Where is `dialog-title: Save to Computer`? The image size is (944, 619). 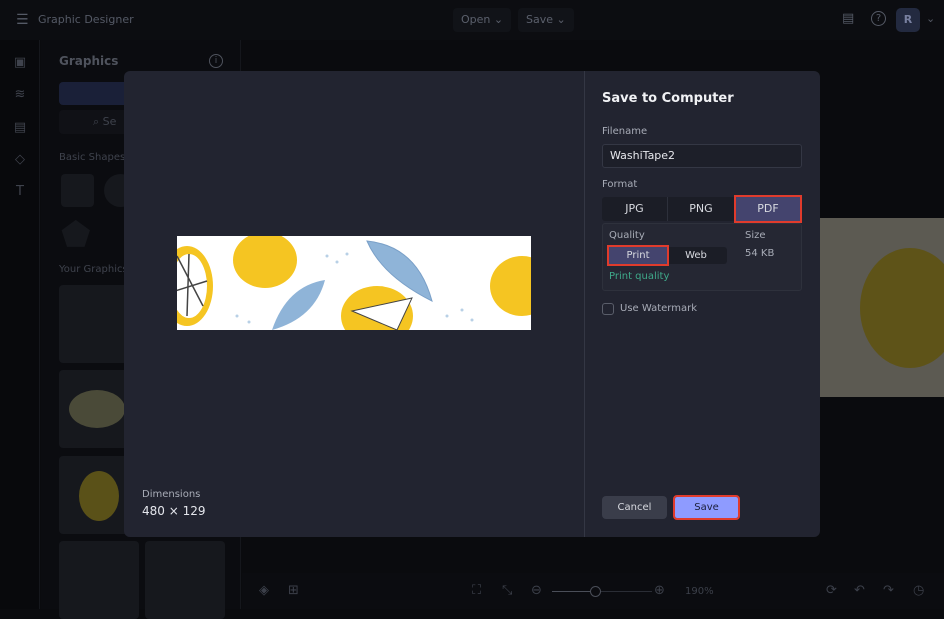
dialog-title: Save to Computer is located at coordinates (668, 98).